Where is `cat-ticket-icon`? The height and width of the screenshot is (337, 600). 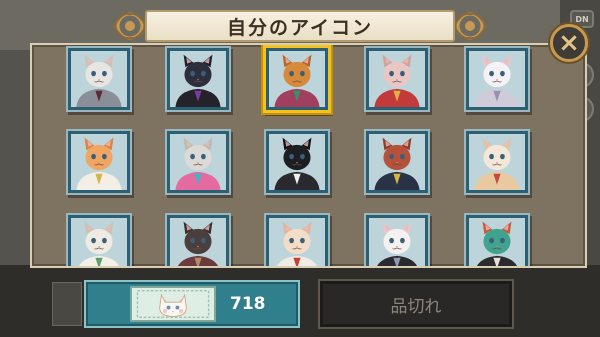
cat-ticket-icon is located at coordinates (173, 304).